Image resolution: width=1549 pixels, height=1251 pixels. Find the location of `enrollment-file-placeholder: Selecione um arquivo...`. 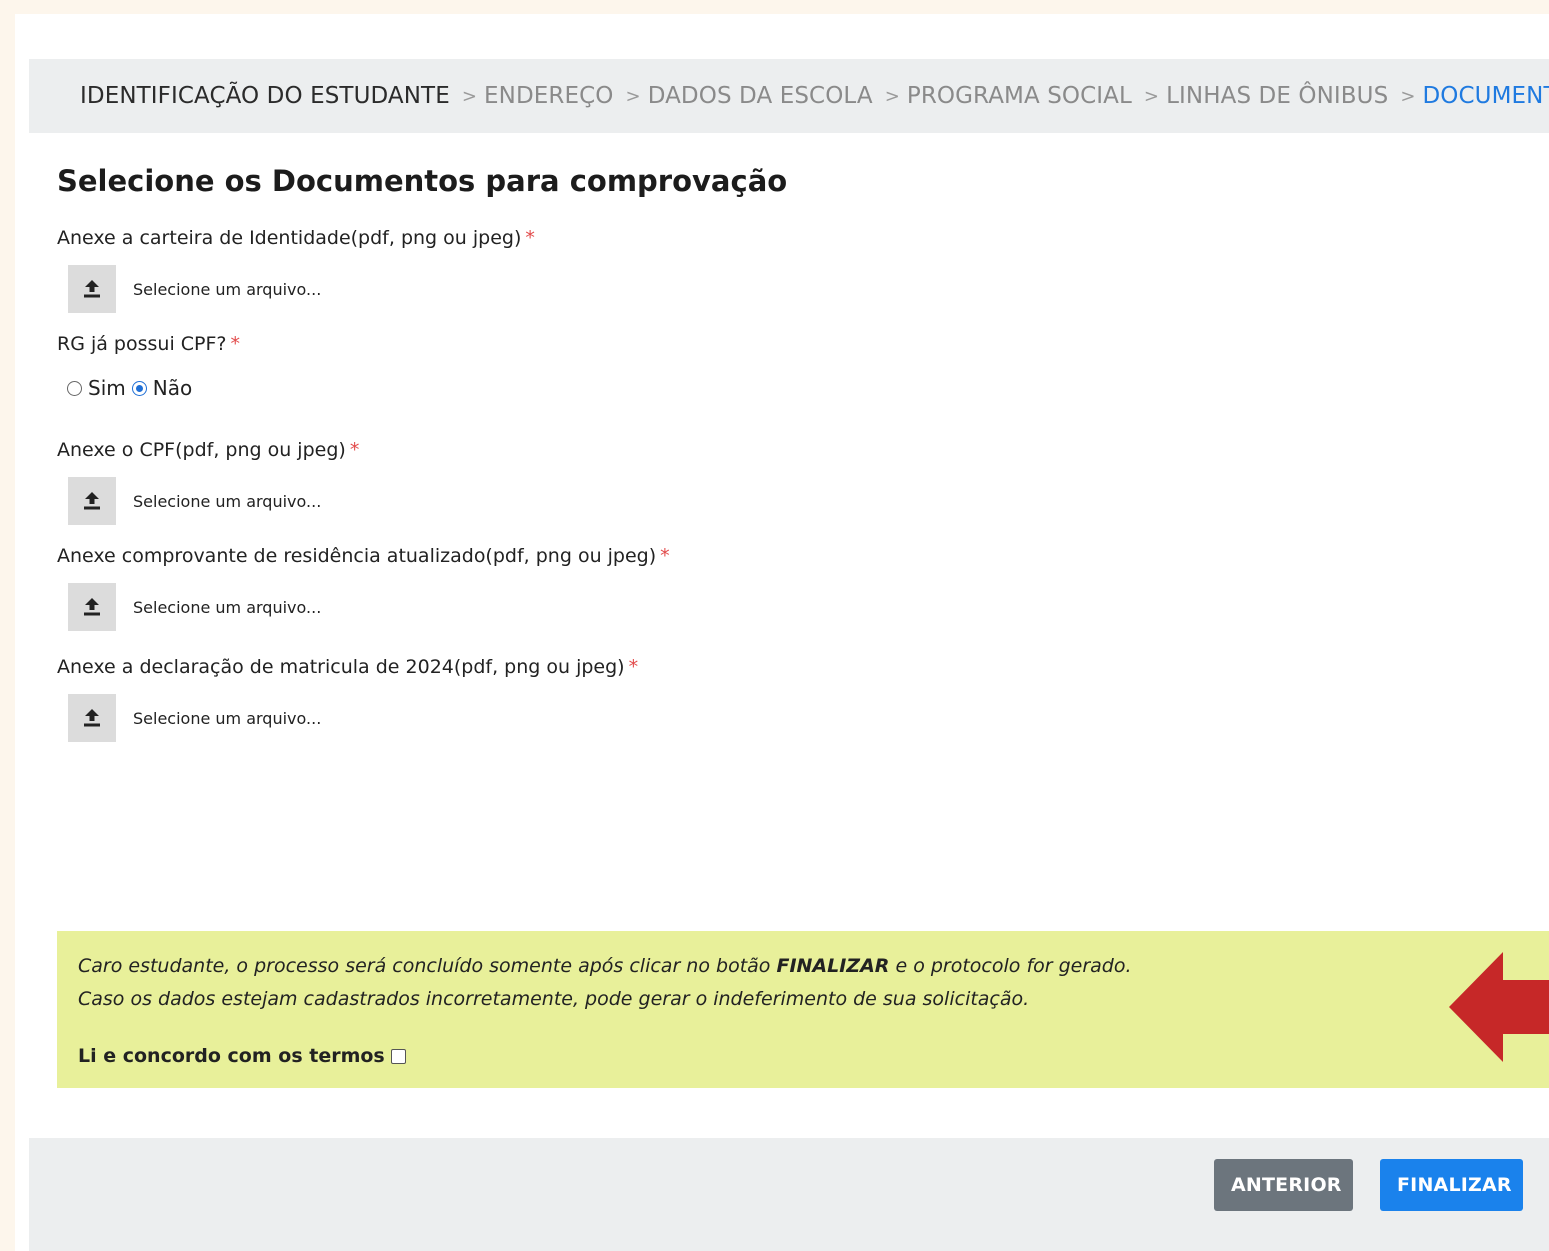

enrollment-file-placeholder: Selecione um arquivo... is located at coordinates (227, 718).